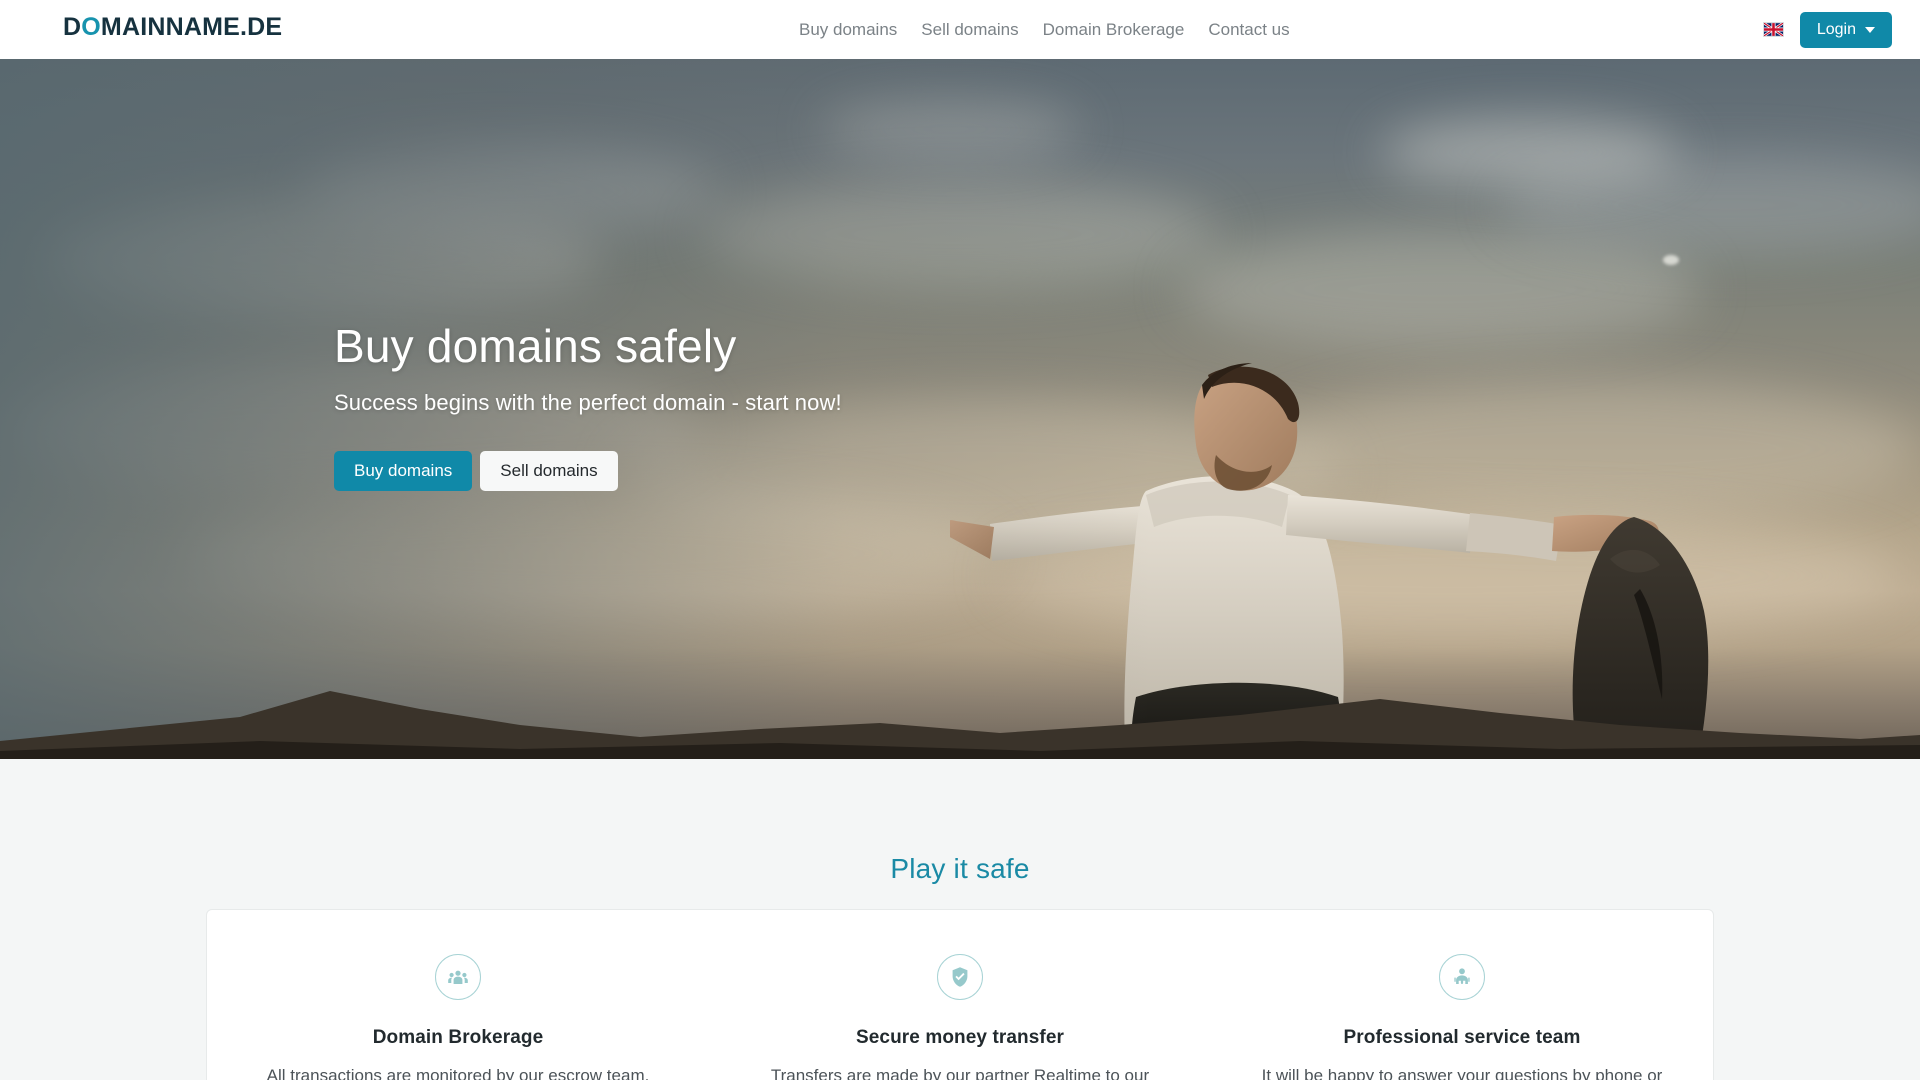  I want to click on login-button: Login, so click(1845, 29).